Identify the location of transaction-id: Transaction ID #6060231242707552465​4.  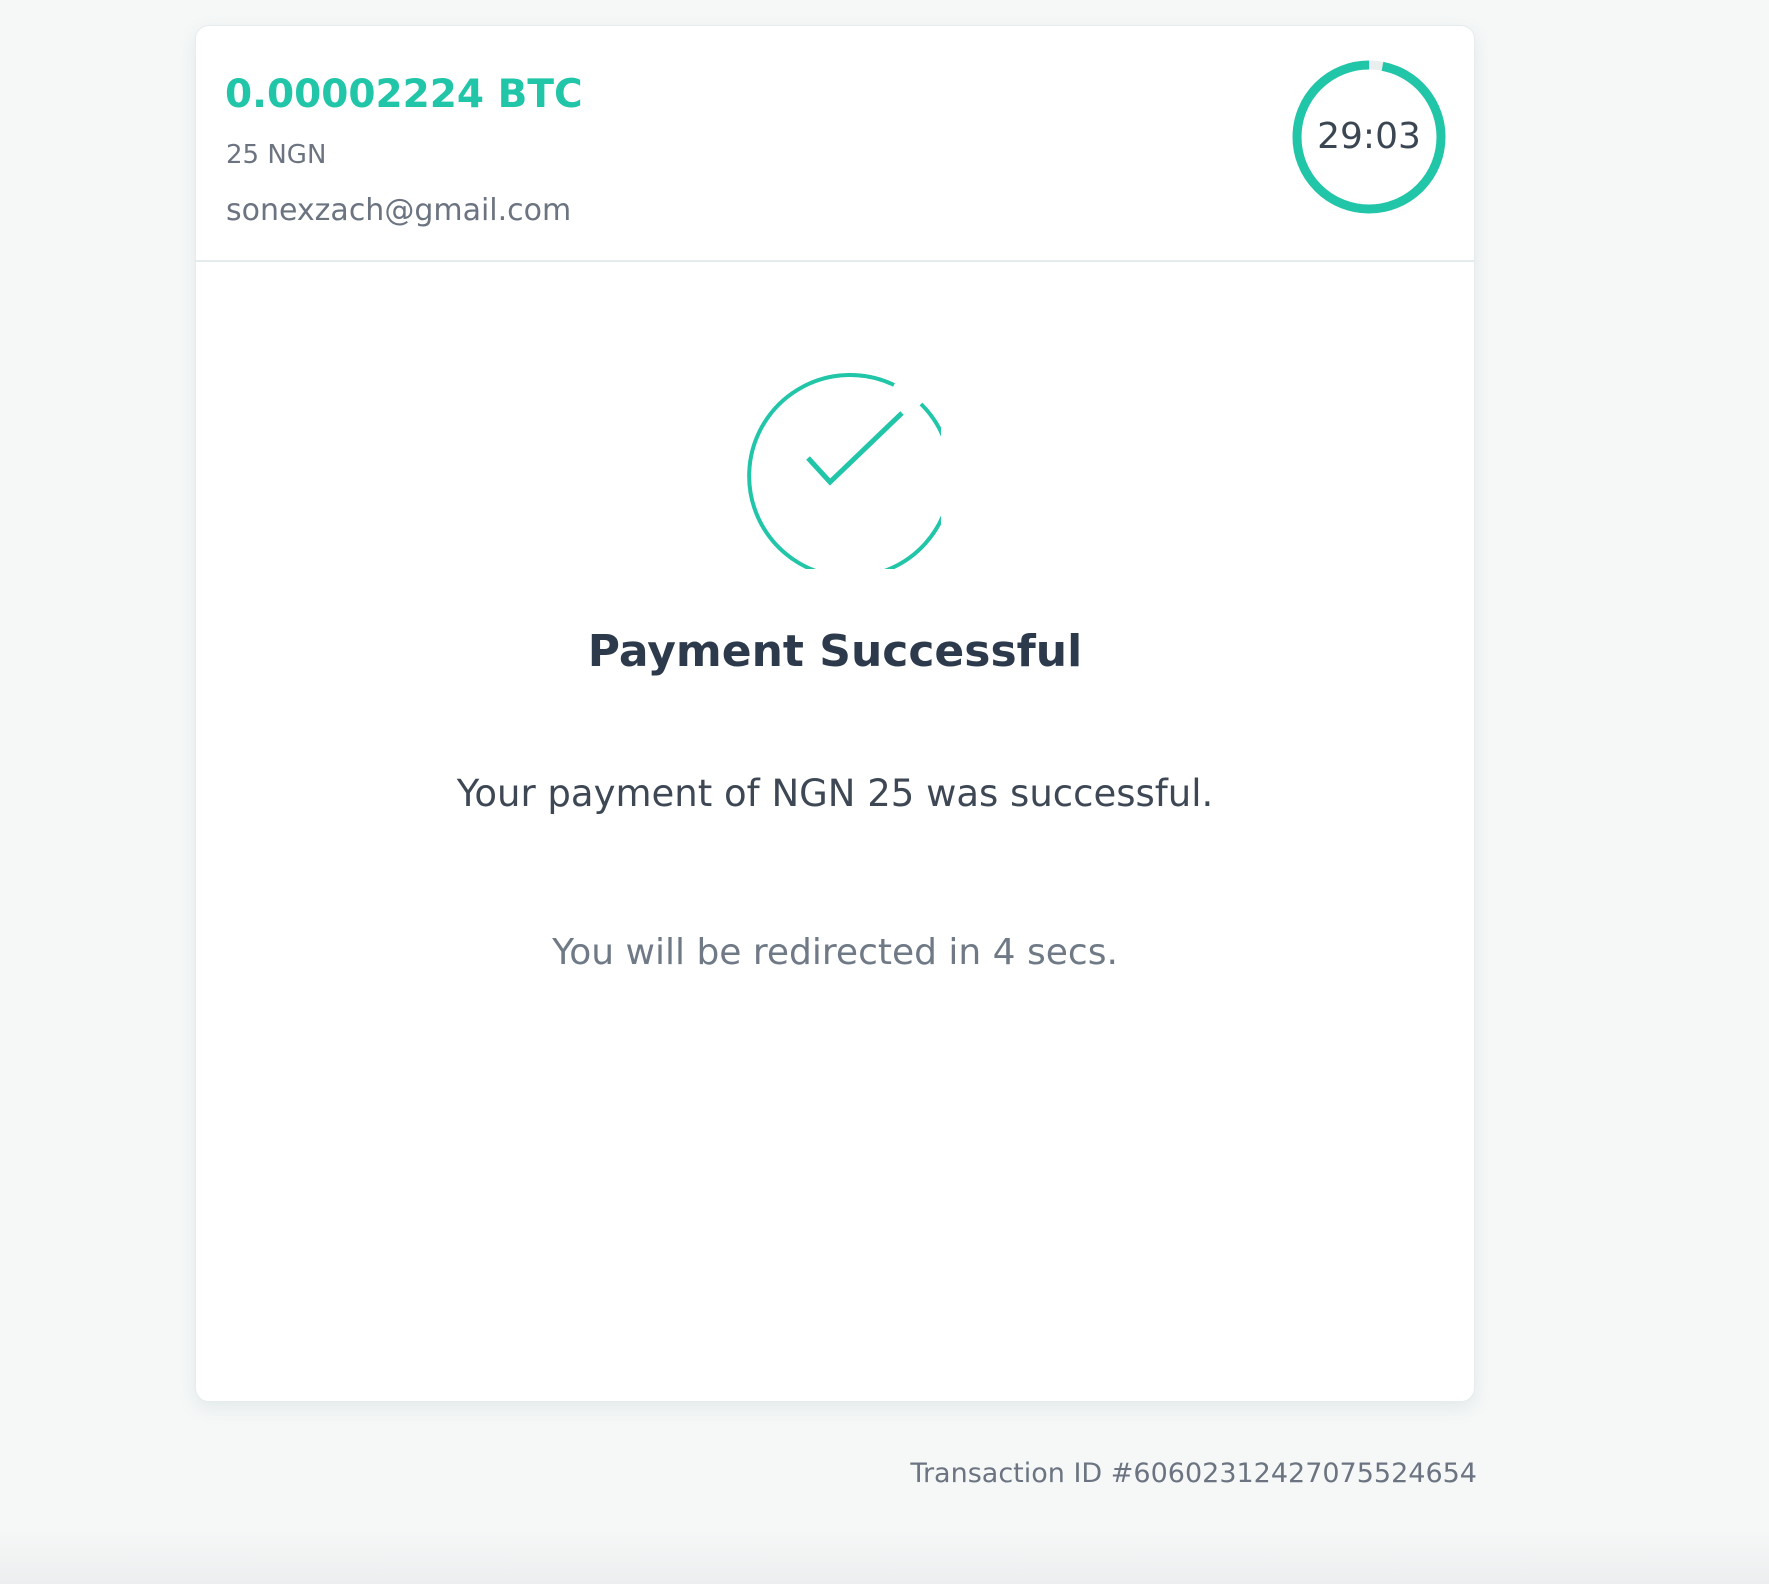
(1193, 1473).